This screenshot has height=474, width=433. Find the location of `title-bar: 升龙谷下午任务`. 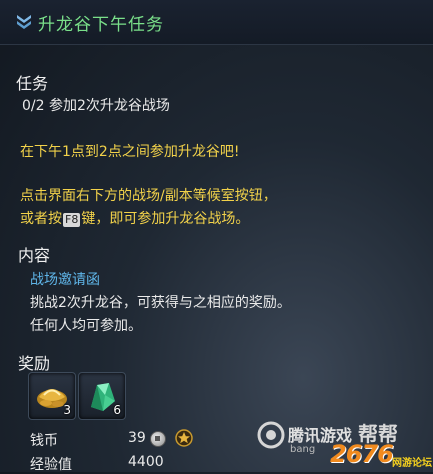

title-bar: 升龙谷下午任务 is located at coordinates (216, 22).